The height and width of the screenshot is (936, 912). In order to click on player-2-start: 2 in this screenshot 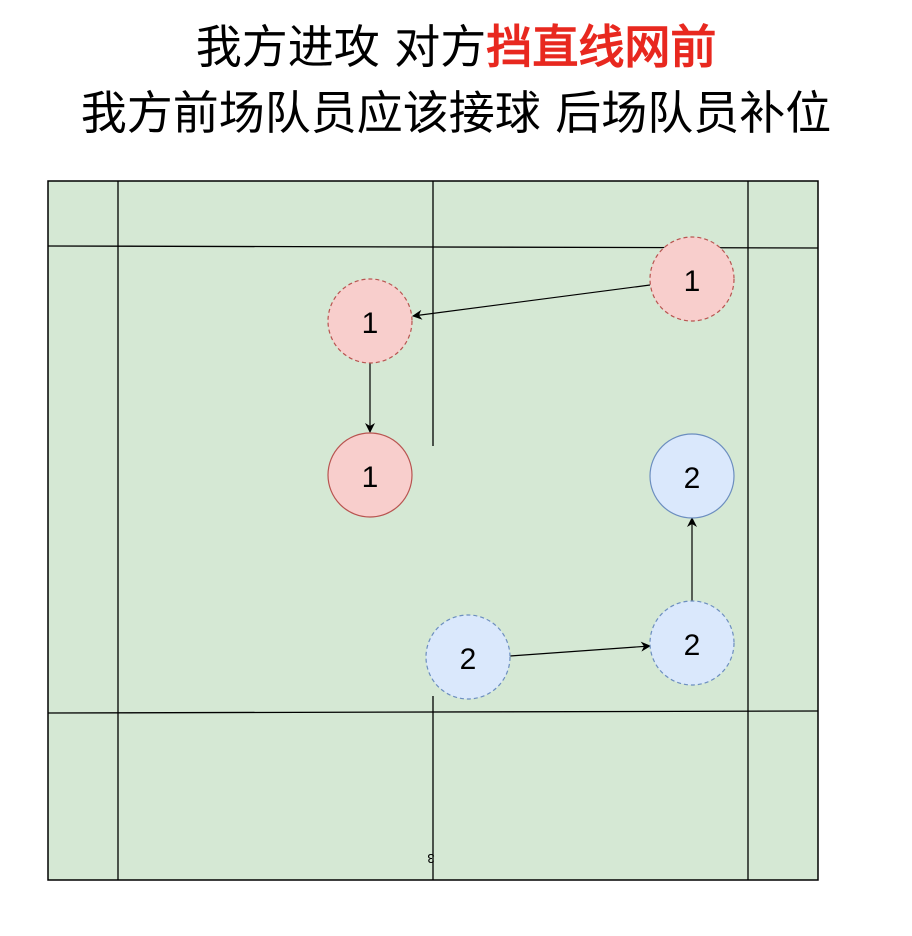, I will do `click(468, 657)`.